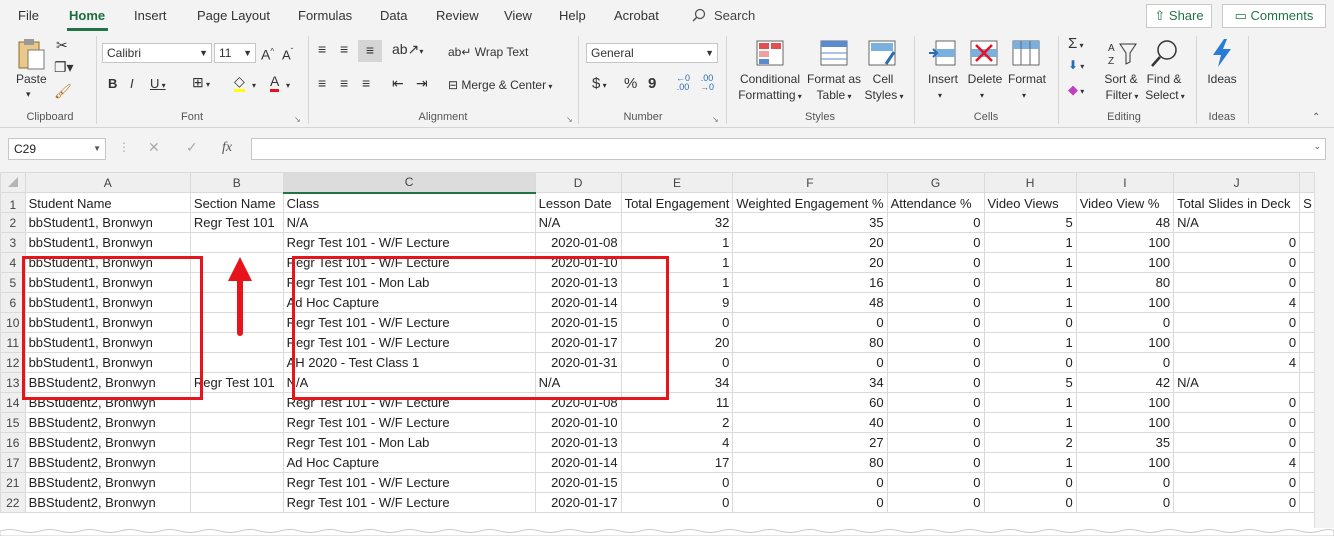 The width and height of the screenshot is (1334, 536). I want to click on currency-icon: $ ▾, so click(599, 84).